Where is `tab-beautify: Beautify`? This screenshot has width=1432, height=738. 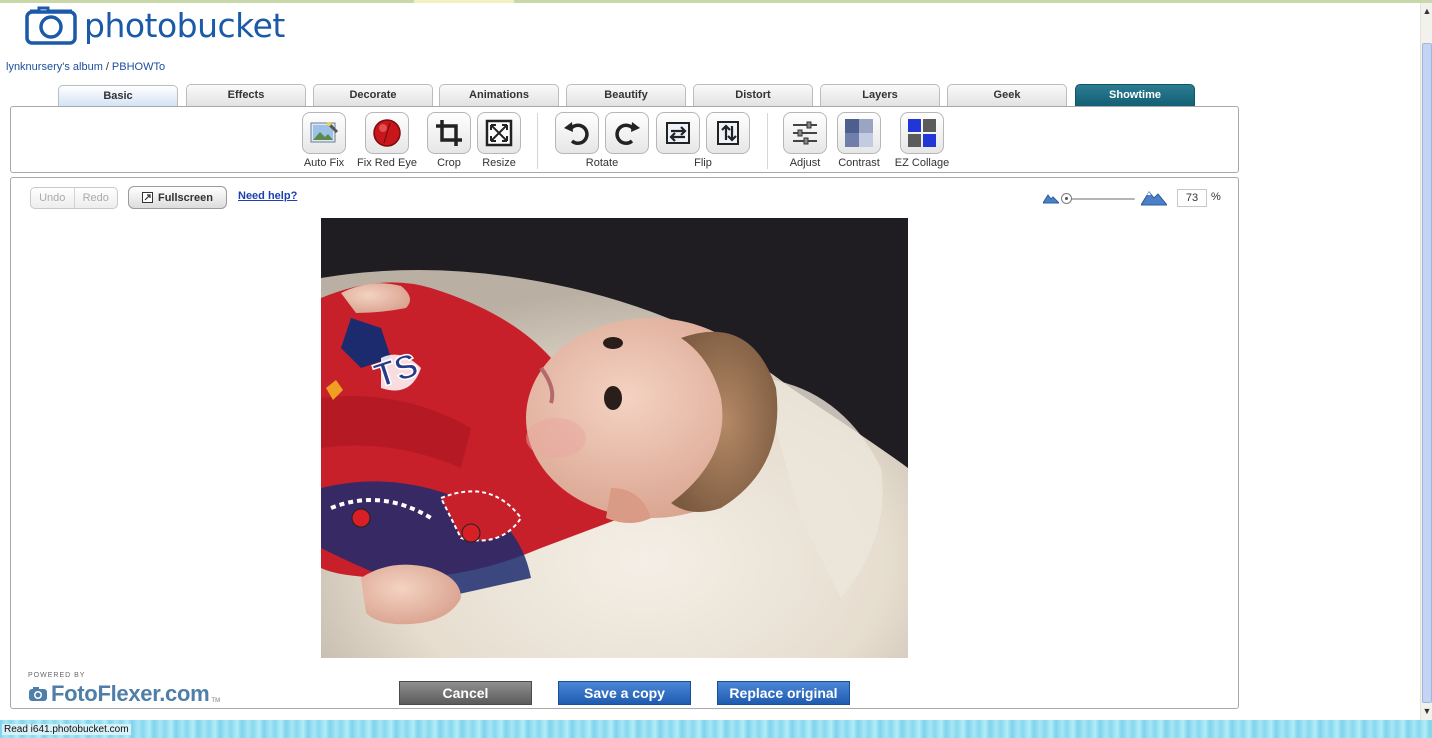
tab-beautify: Beautify is located at coordinates (626, 95).